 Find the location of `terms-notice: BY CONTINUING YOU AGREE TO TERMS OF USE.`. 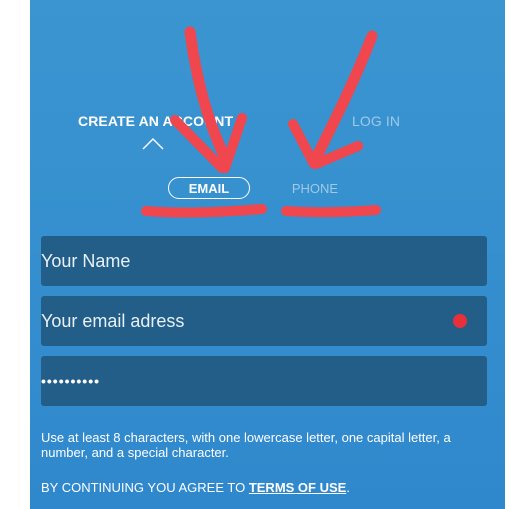

terms-notice: BY CONTINUING YOU AGREE TO TERMS OF USE. is located at coordinates (195, 487).